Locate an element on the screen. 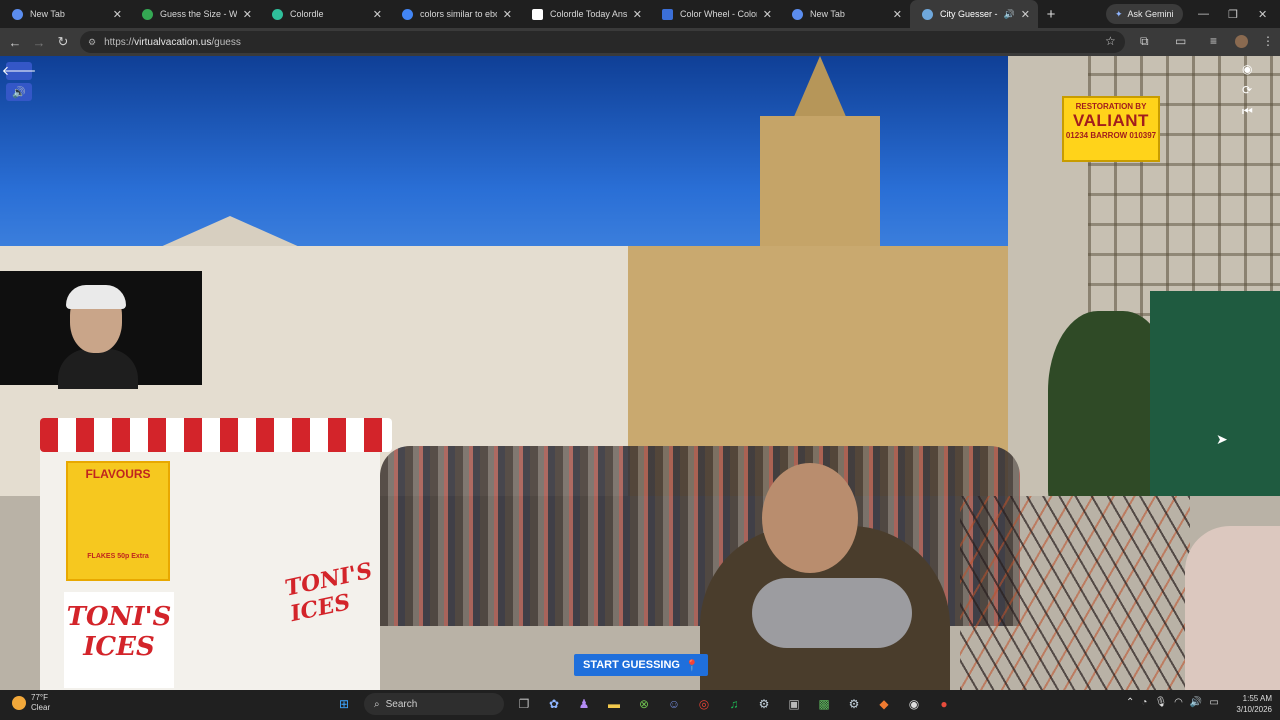 This screenshot has width=1280, height=720. start-guessing-button: START GUESSING 📍 is located at coordinates (641, 665).